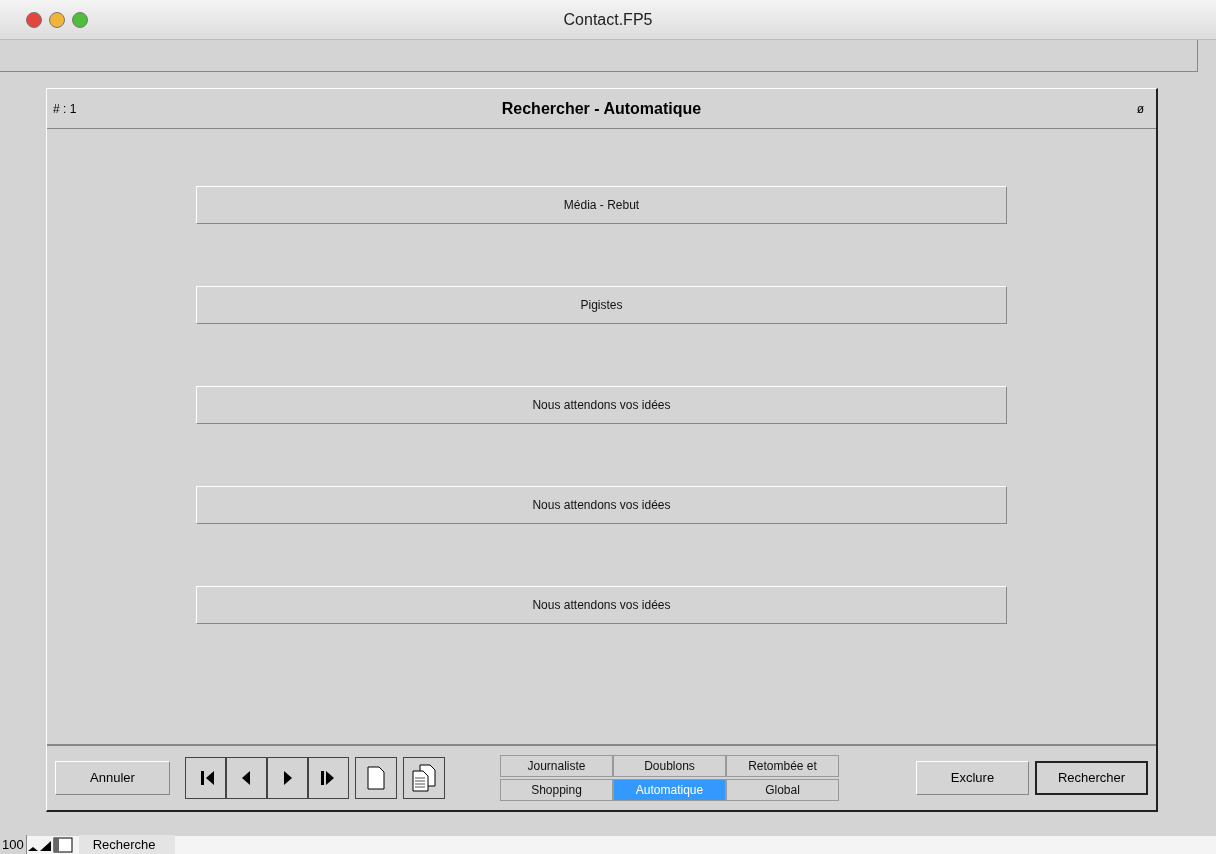 This screenshot has height=854, width=1216. What do you see at coordinates (328, 778) in the screenshot?
I see `last-record-button` at bounding box center [328, 778].